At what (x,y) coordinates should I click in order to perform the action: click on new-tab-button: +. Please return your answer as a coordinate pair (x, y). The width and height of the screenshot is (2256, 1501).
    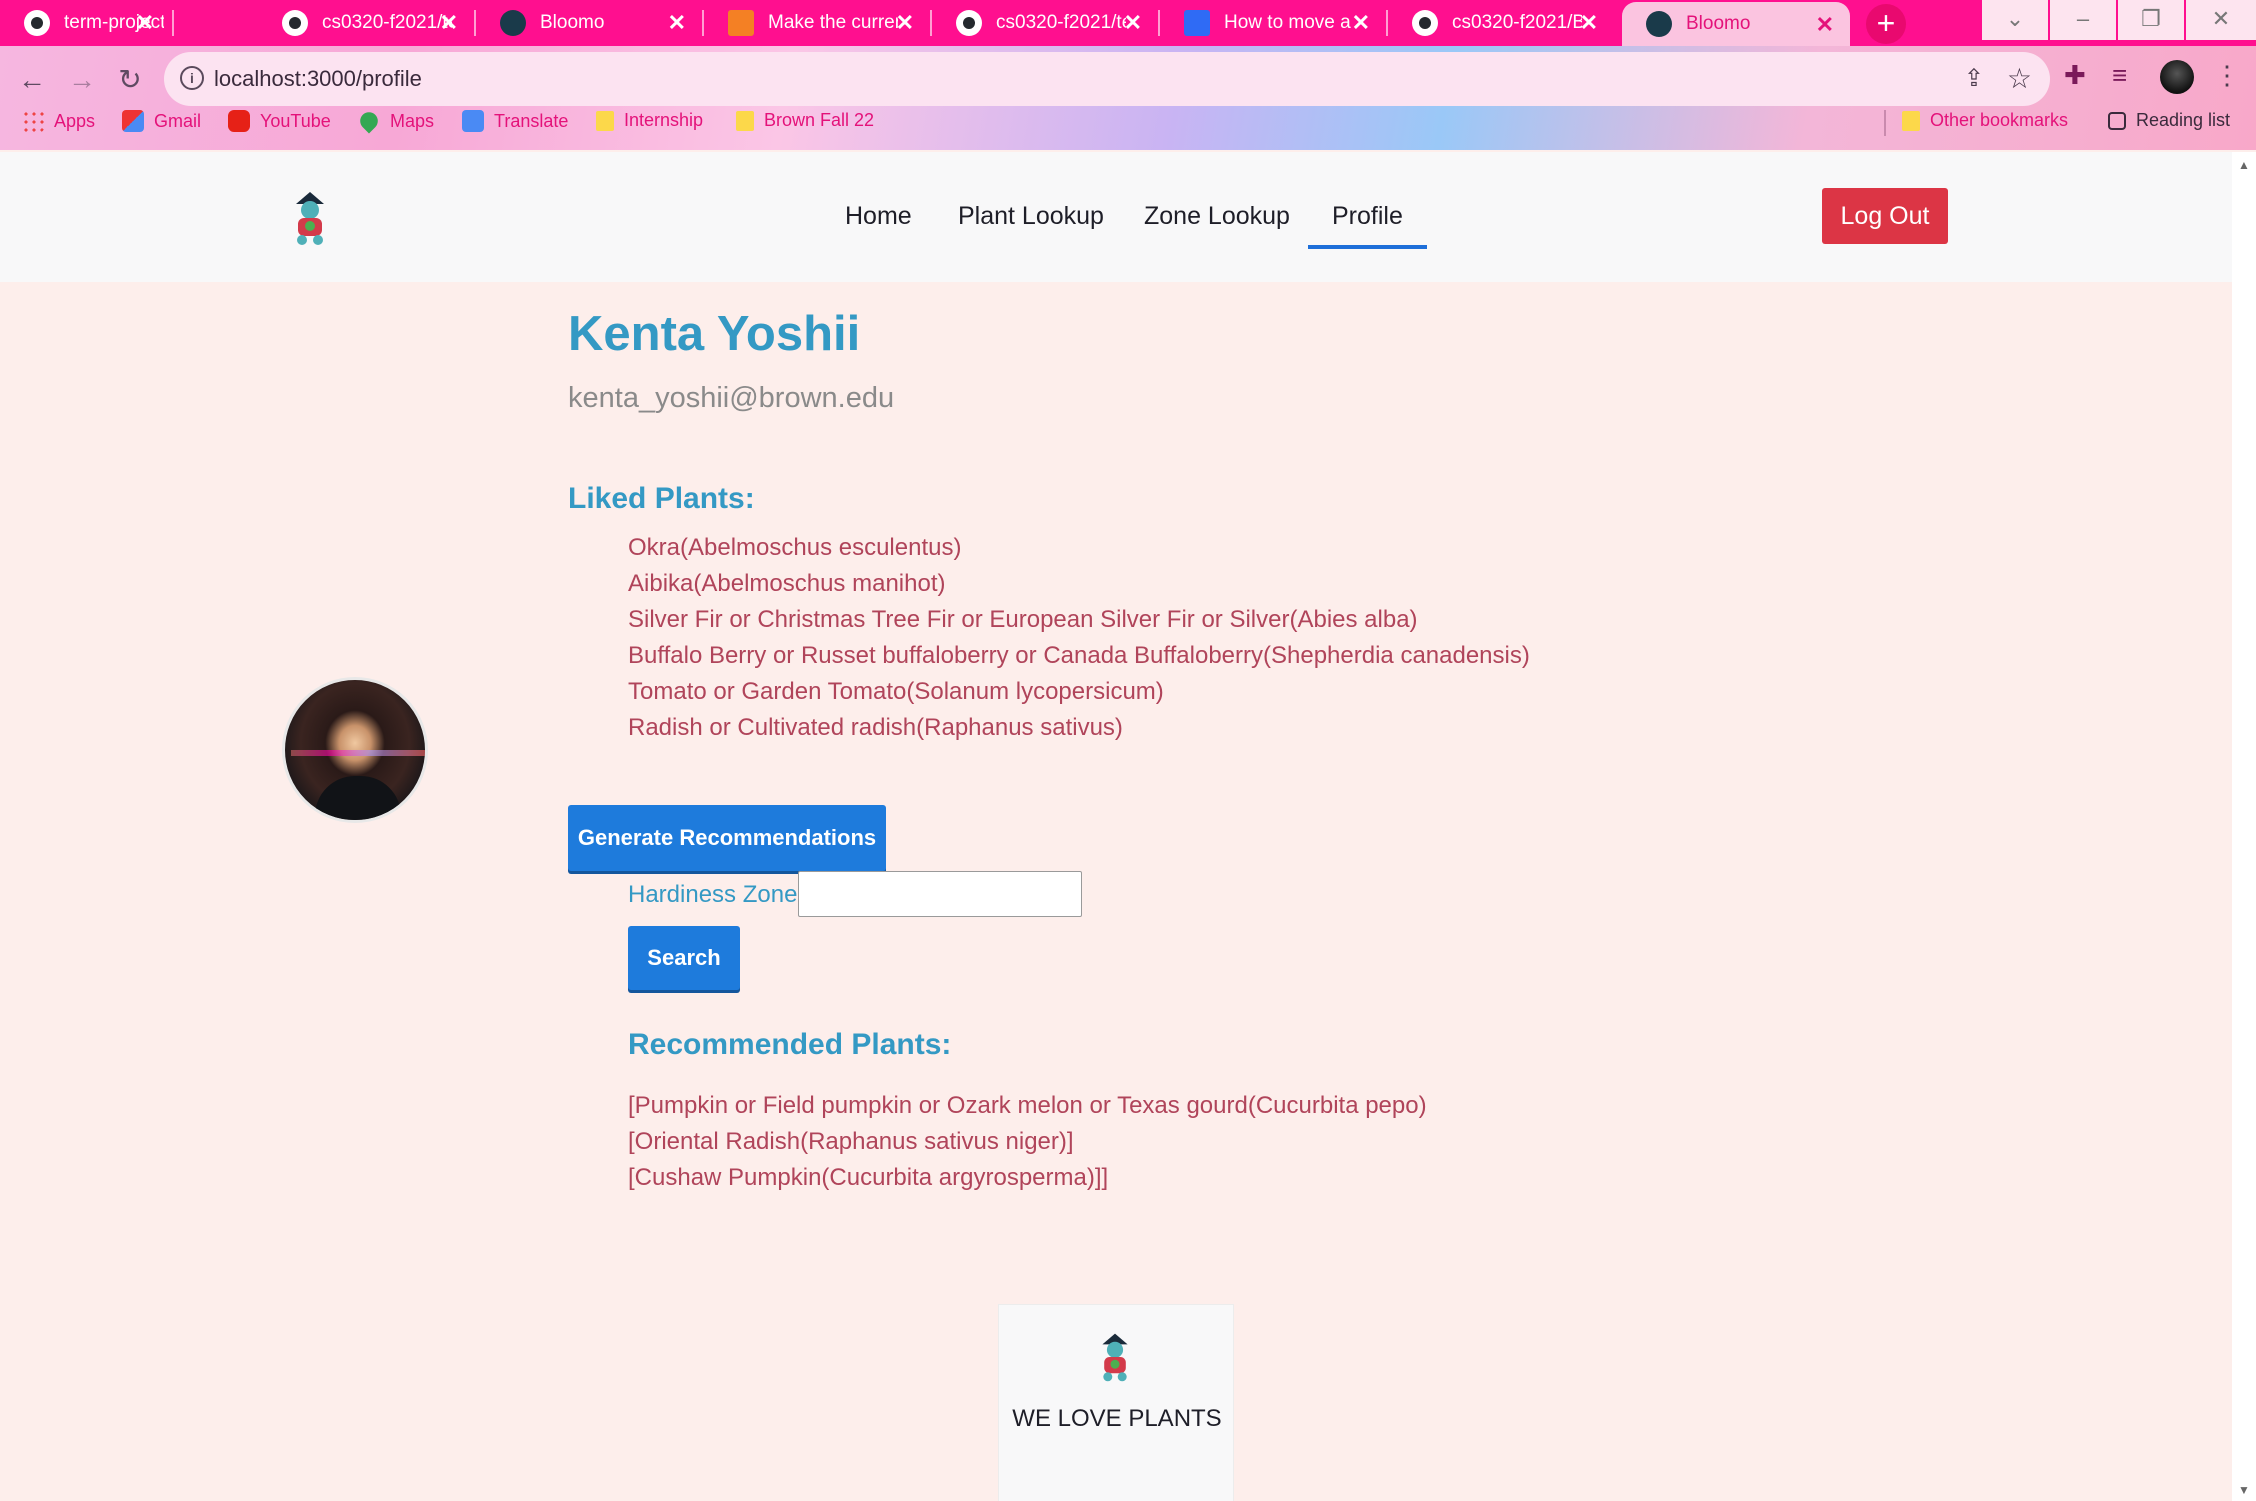
    Looking at the image, I should click on (1886, 24).